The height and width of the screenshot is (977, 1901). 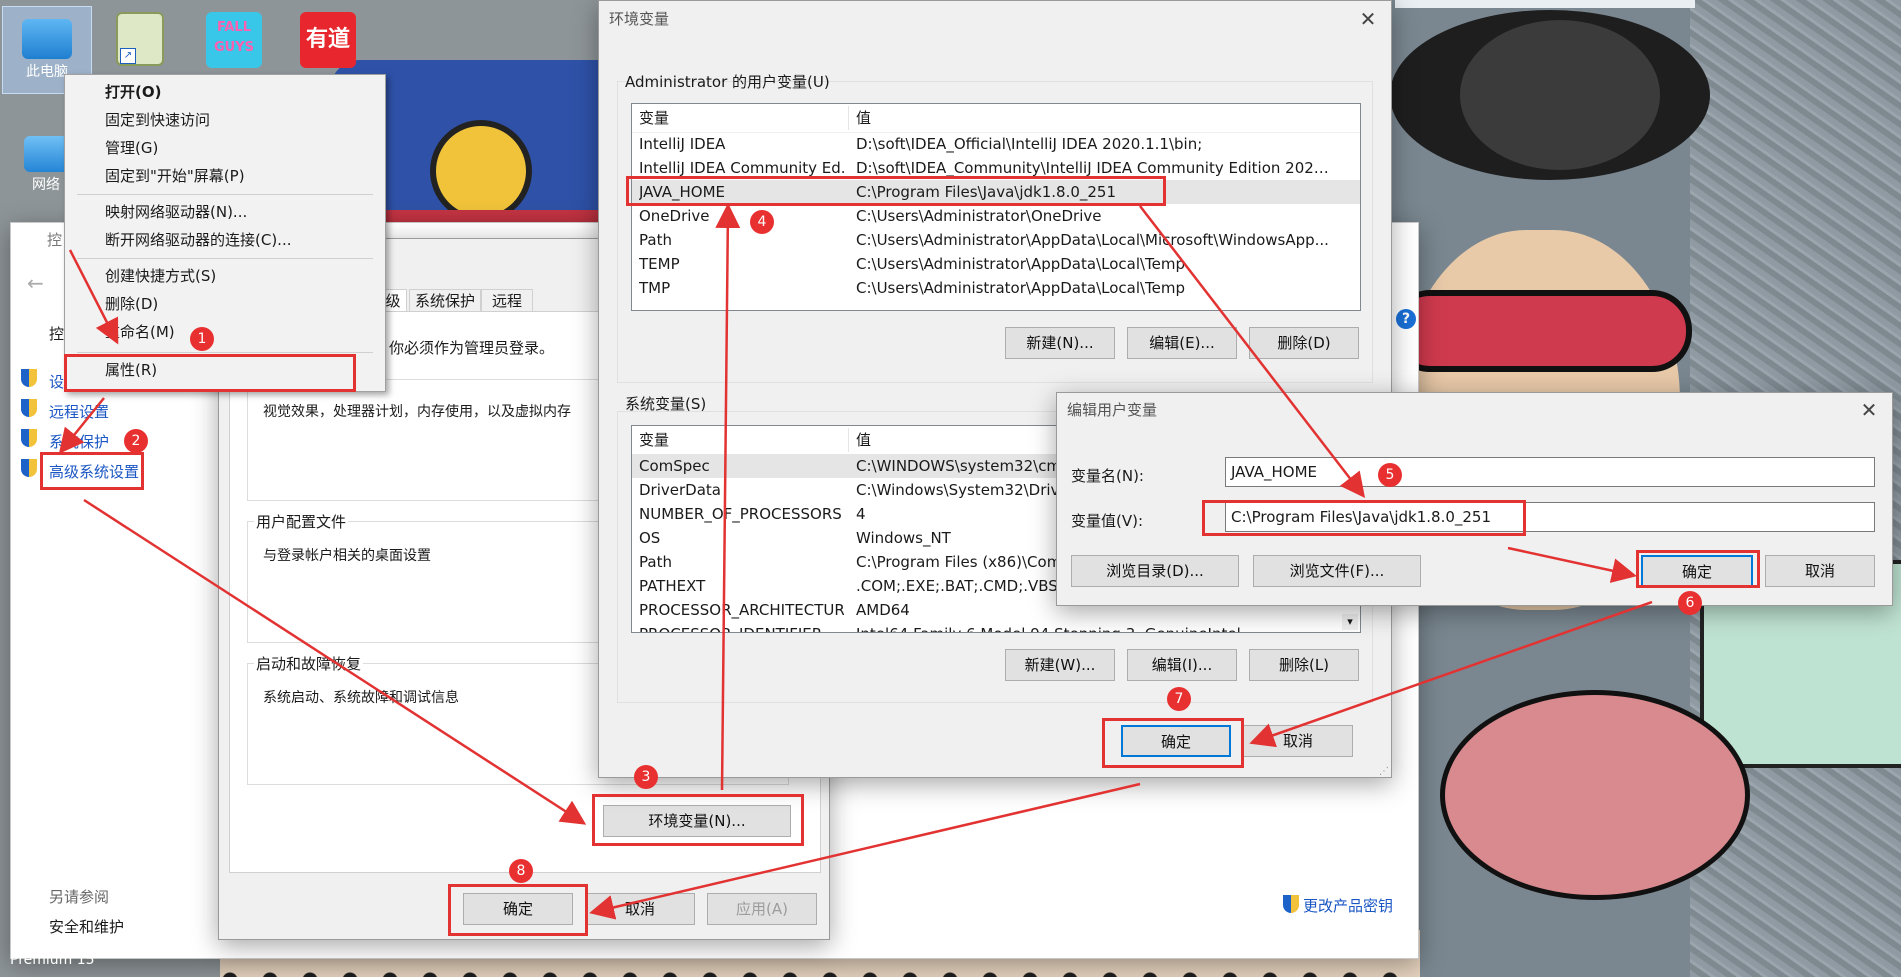 I want to click on admin-note: 你必须作为管理员登录。, so click(x=472, y=348).